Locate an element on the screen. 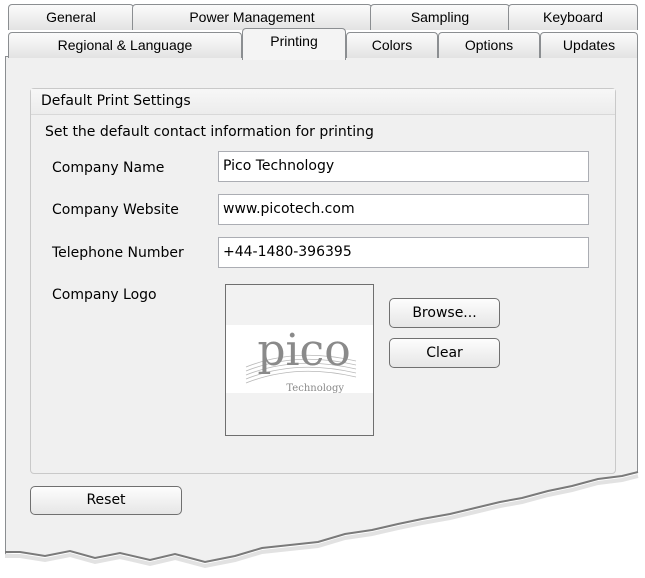  pico-logo-image: pico Technology is located at coordinates (299, 359).